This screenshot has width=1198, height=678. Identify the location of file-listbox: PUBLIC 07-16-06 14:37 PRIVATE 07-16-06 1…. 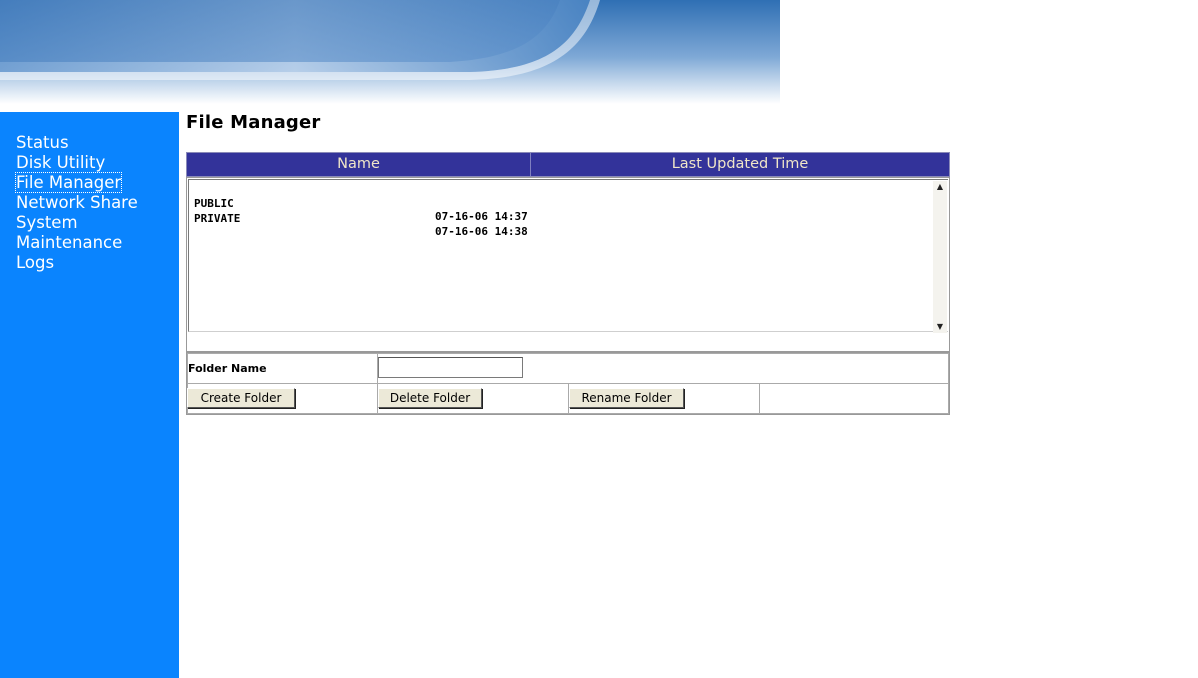
(568, 256).